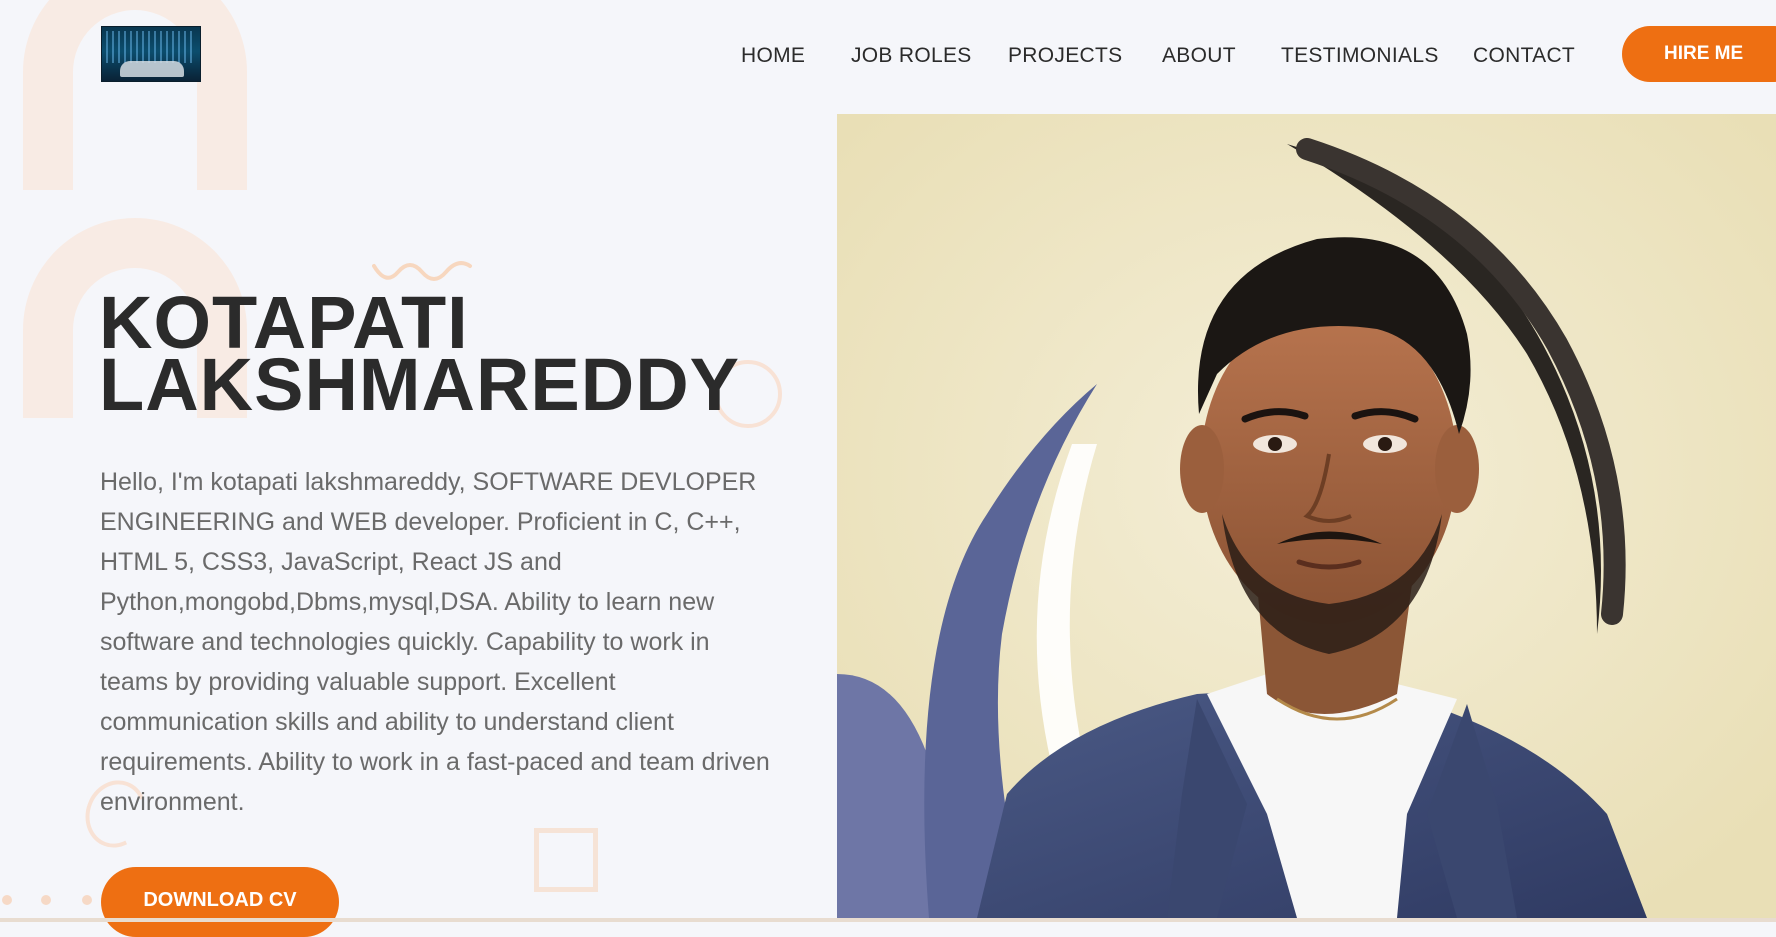 This screenshot has width=1776, height=937. I want to click on nav-about-link: ABOUT, so click(1199, 56).